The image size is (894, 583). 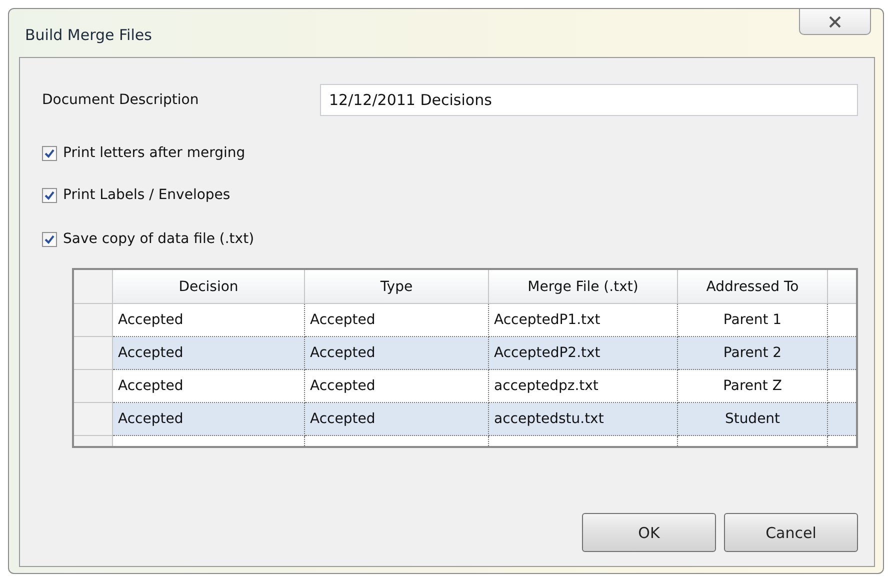 What do you see at coordinates (158, 239) in the screenshot?
I see `checkbox-label: Save copy of data file (.txt)` at bounding box center [158, 239].